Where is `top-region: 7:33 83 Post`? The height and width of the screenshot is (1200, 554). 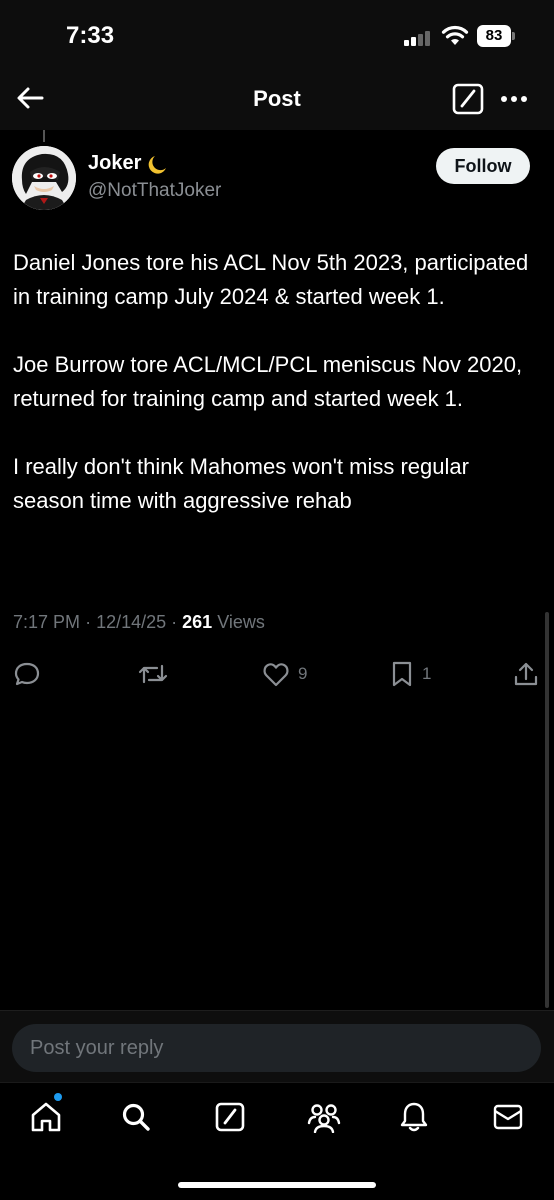
top-region: 7:33 83 Post is located at coordinates (277, 65).